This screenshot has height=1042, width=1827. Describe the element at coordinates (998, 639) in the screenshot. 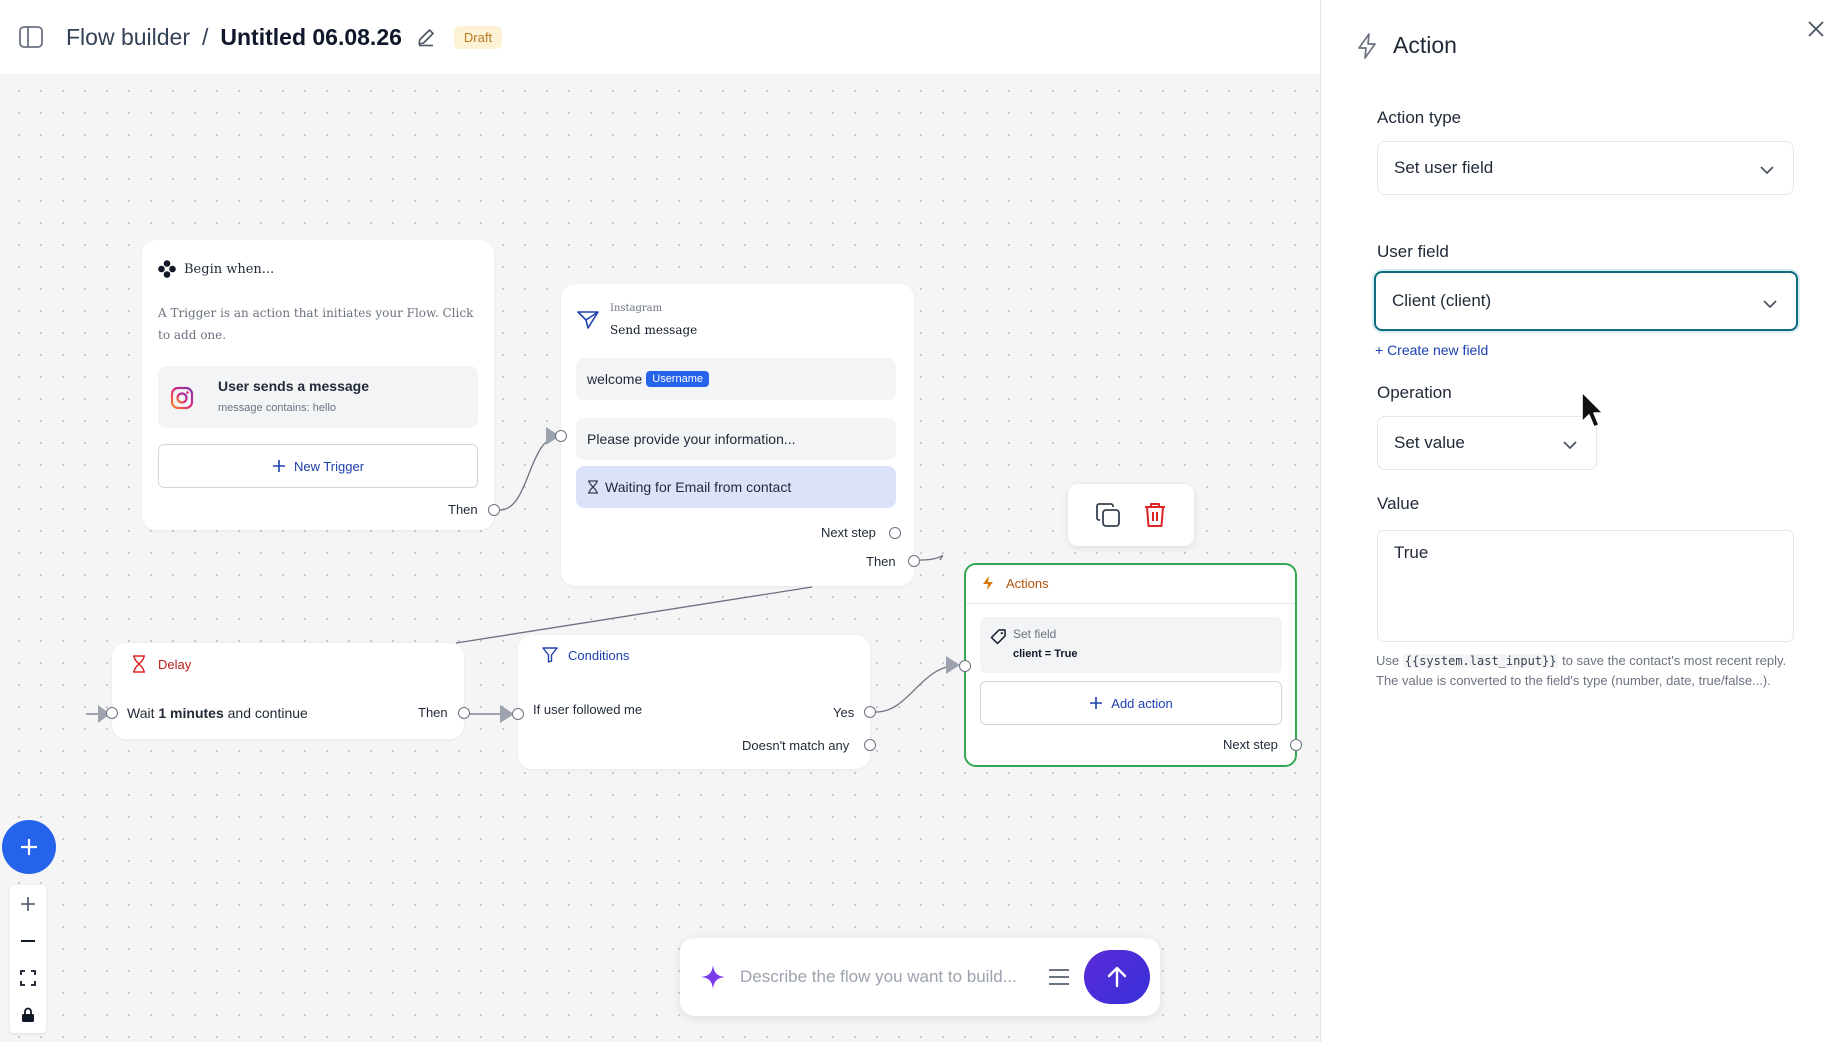

I see `tag-icon` at that location.